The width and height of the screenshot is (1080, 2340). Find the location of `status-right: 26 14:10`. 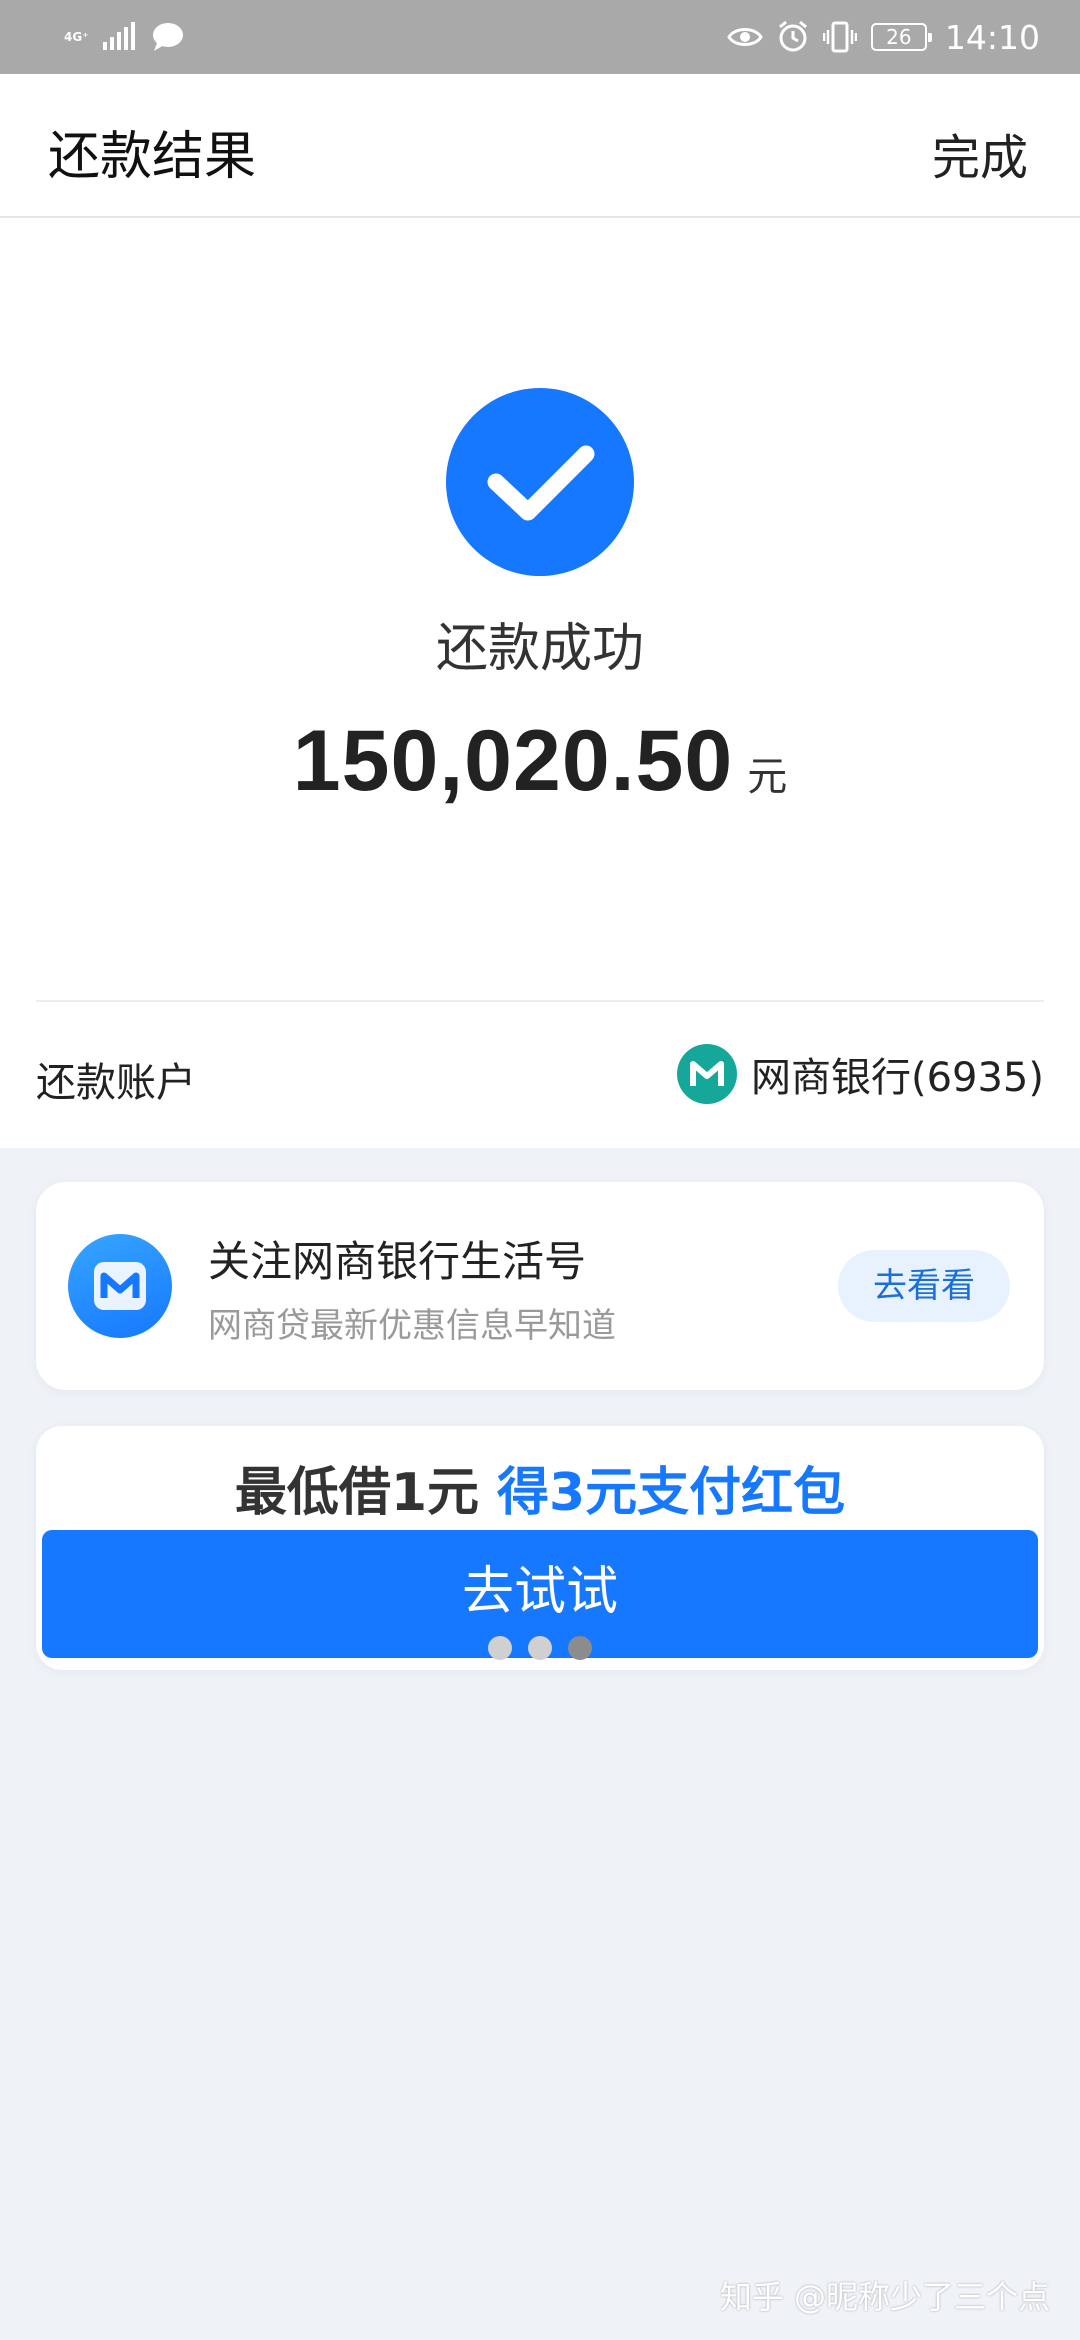

status-right: 26 14:10 is located at coordinates (883, 37).